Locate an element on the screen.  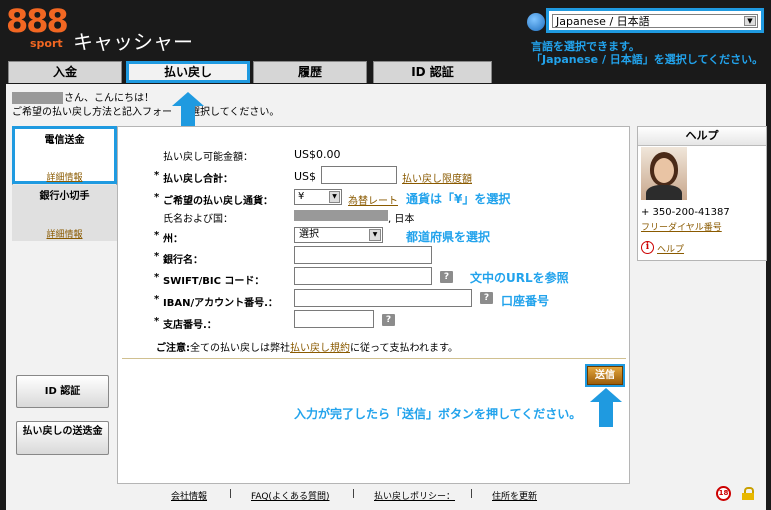
greeting-line-2-start: ご希望の払い戻し方法と記入フォー is located at coordinates (92, 112).